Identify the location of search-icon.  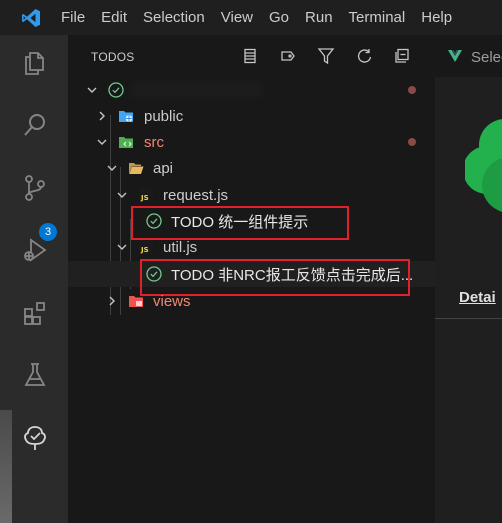
(35, 125).